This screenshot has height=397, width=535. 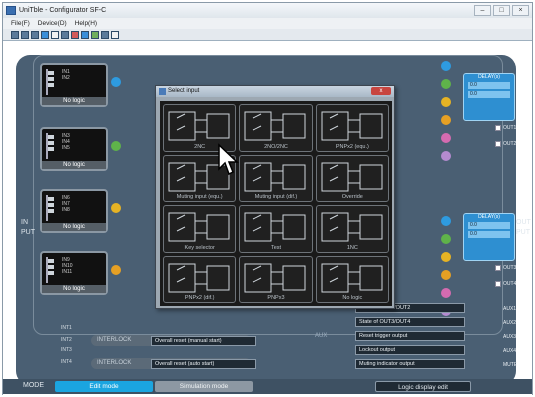 I want to click on interlock-pin: INT4, so click(x=66, y=362).